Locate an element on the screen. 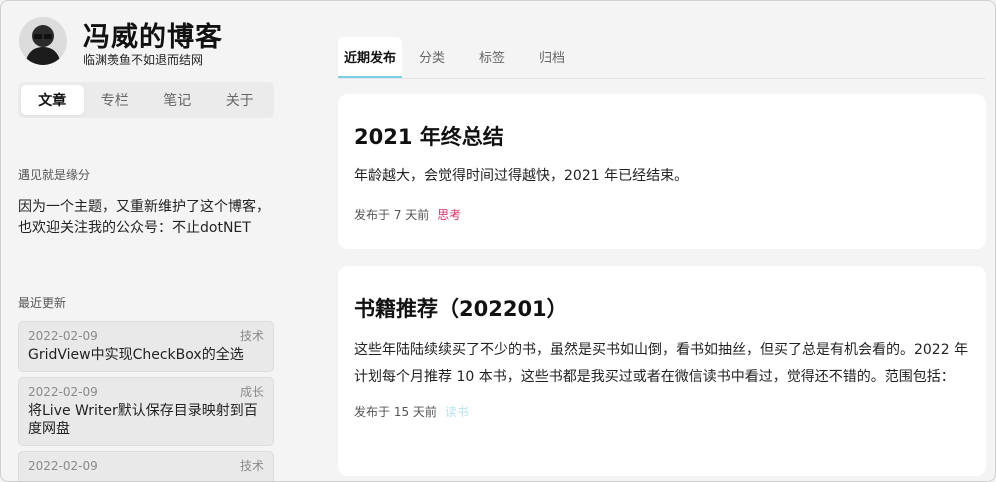 This screenshot has width=996, height=482. tab-archive: 归档 is located at coordinates (552, 57).